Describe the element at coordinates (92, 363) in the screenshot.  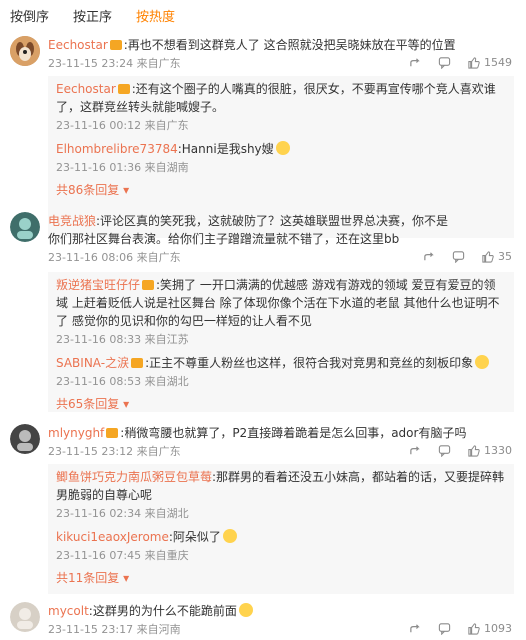
I see `username: SABINA-之涙` at that location.